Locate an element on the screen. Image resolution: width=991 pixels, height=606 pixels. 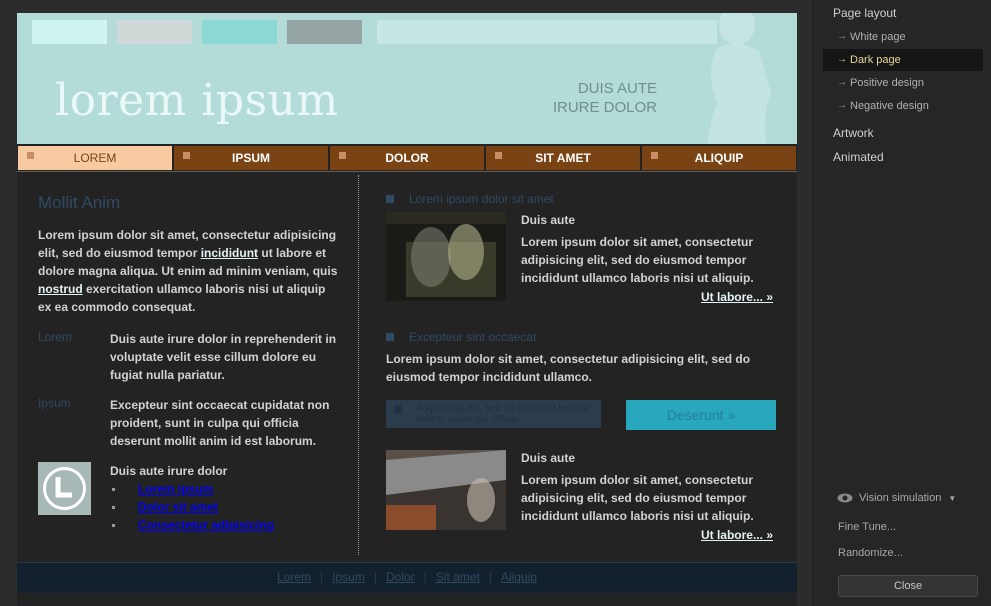
silhouette-figure-icon is located at coordinates (739, 78).